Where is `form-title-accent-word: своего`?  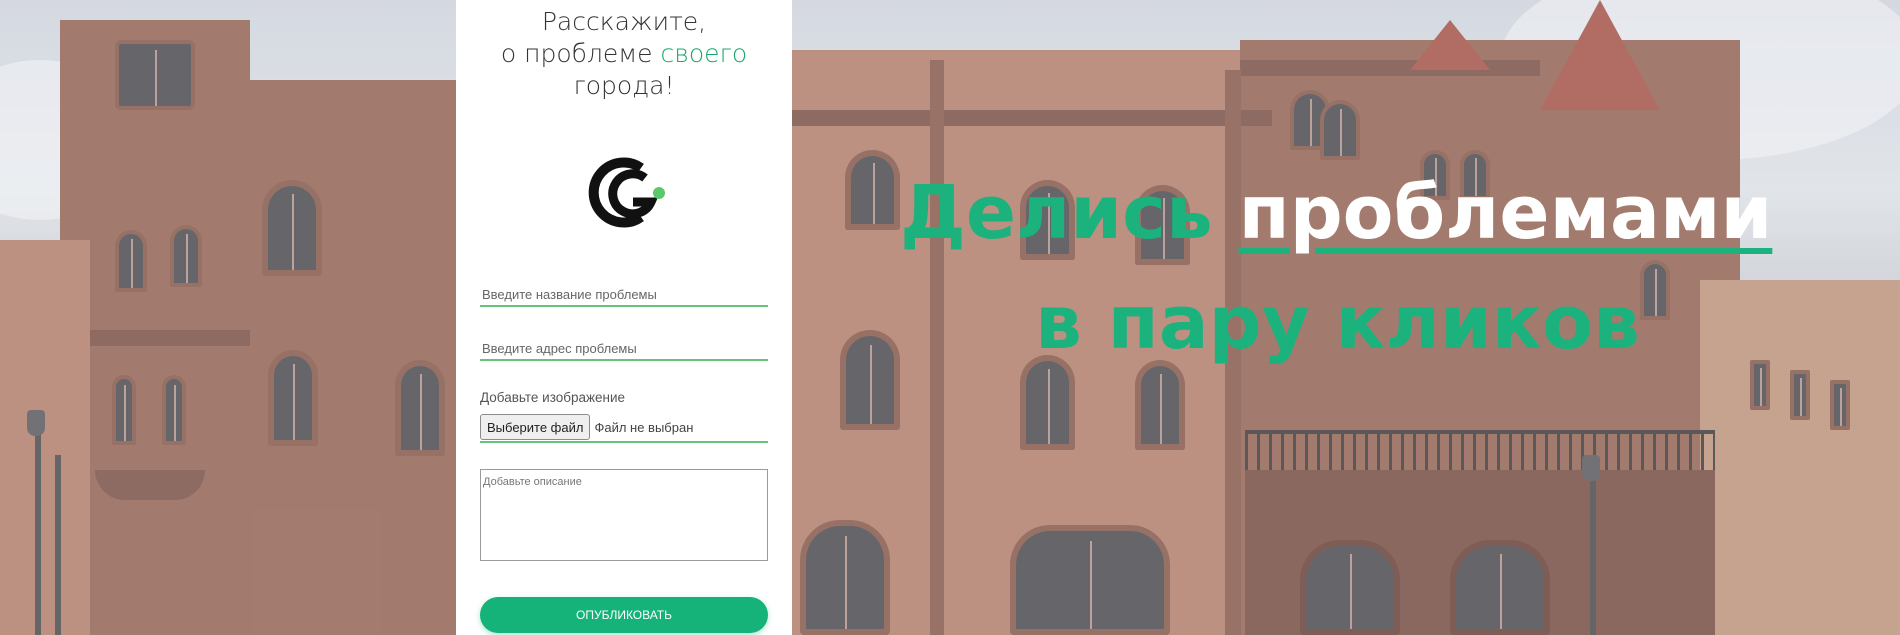
form-title-accent-word: своего is located at coordinates (704, 53).